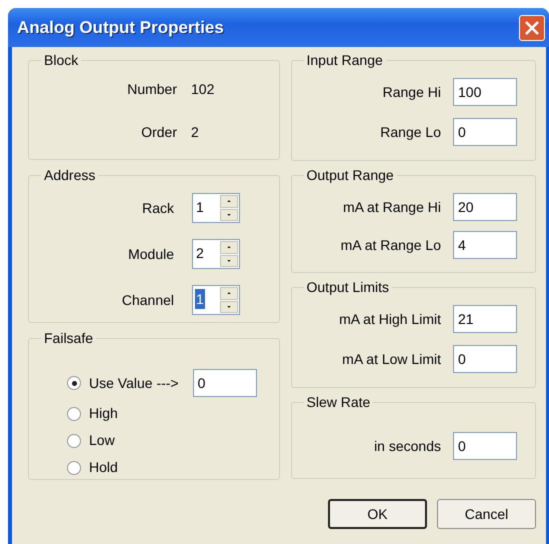 Image resolution: width=549 pixels, height=544 pixels. I want to click on close-button, so click(532, 27).